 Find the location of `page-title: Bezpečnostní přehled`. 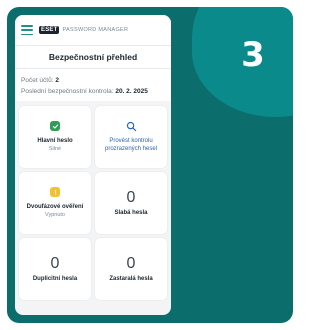

page-title: Bezpečnostní přehled is located at coordinates (93, 56).